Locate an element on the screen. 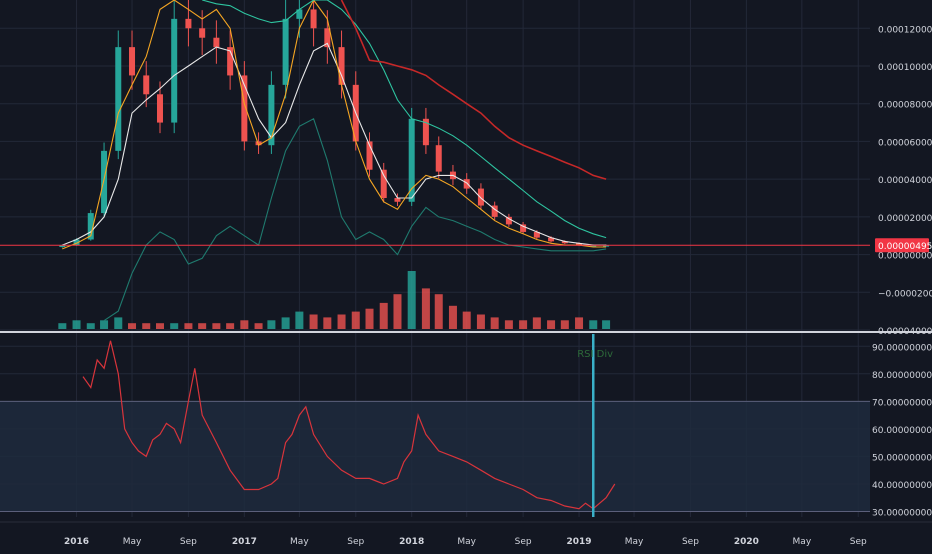  rsi-axis-label: 40.00000000 is located at coordinates (902, 486).